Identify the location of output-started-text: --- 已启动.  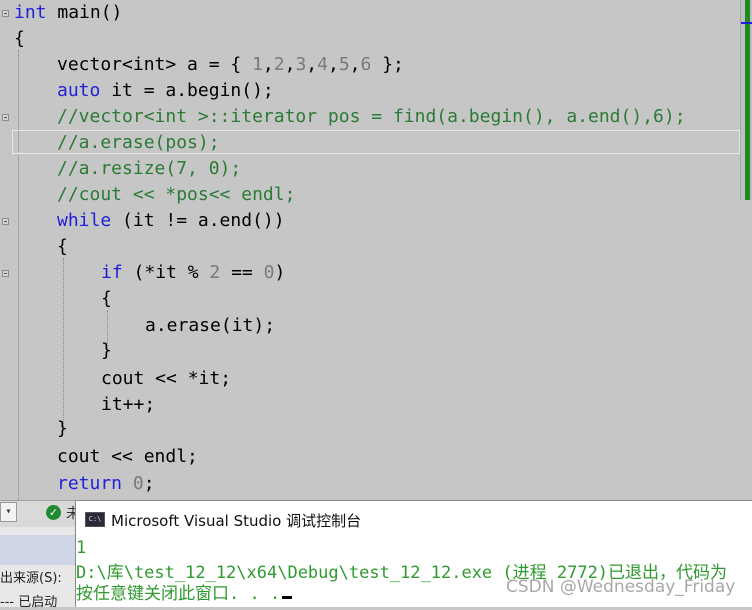
(29, 602).